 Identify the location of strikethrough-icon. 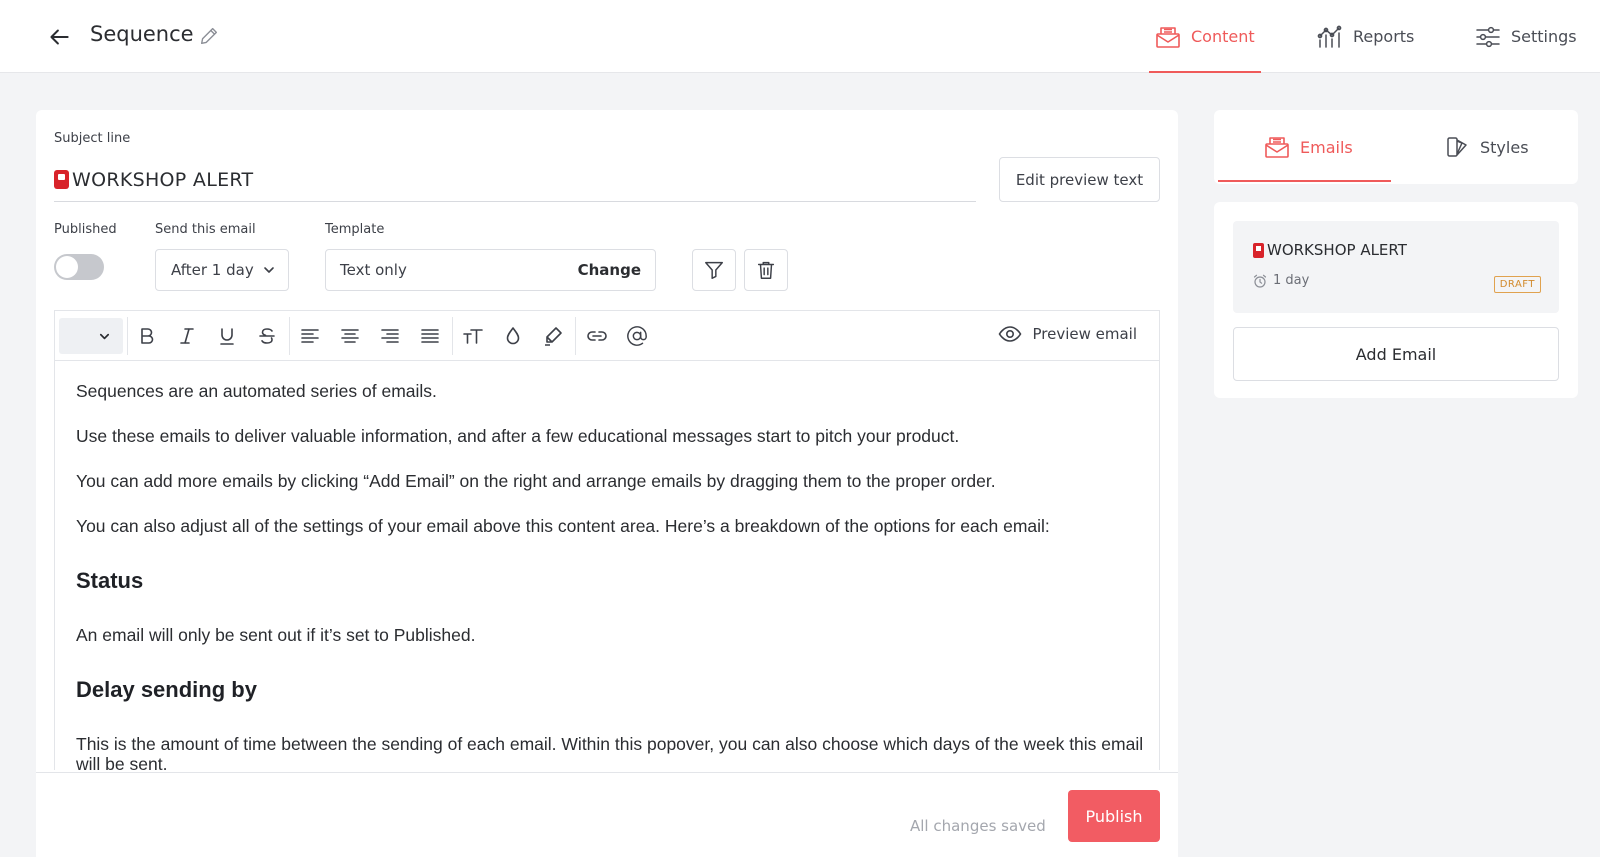
(267, 336).